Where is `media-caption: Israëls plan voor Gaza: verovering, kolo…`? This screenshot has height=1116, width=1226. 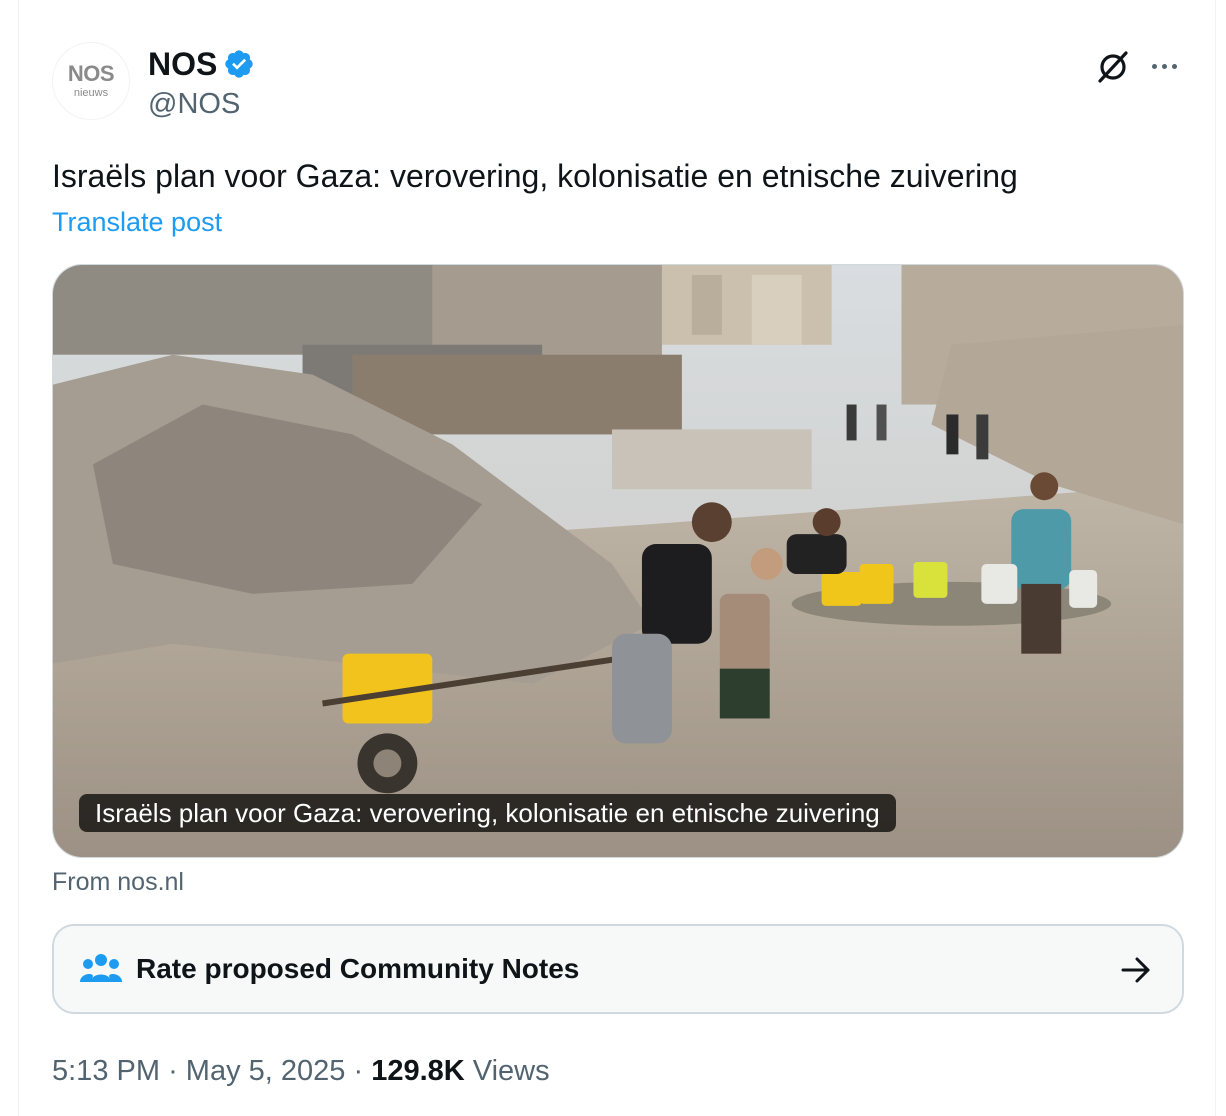 media-caption: Israëls plan voor Gaza: verovering, kolo… is located at coordinates (487, 813).